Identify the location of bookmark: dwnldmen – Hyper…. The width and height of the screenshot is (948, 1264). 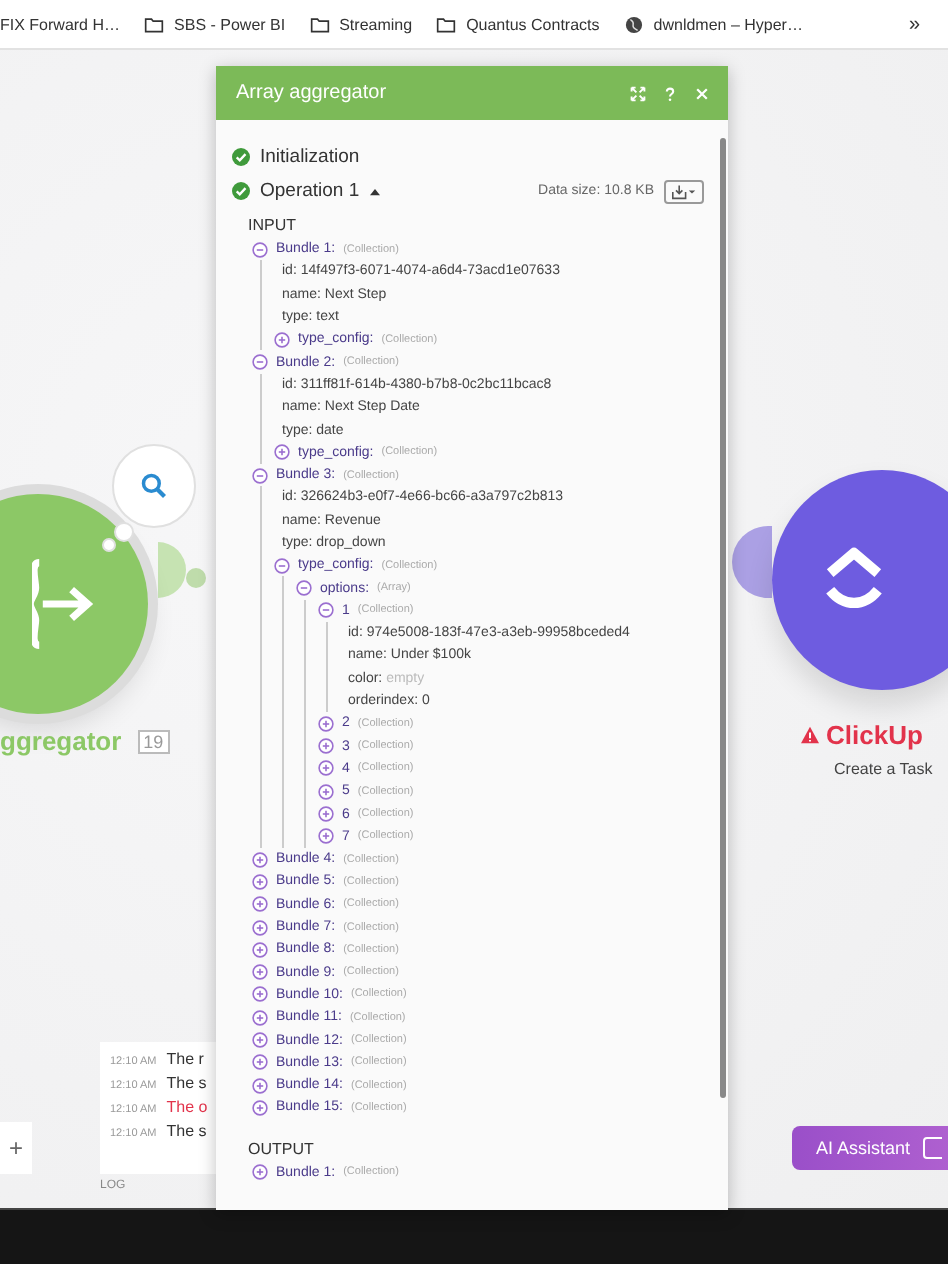
(713, 24).